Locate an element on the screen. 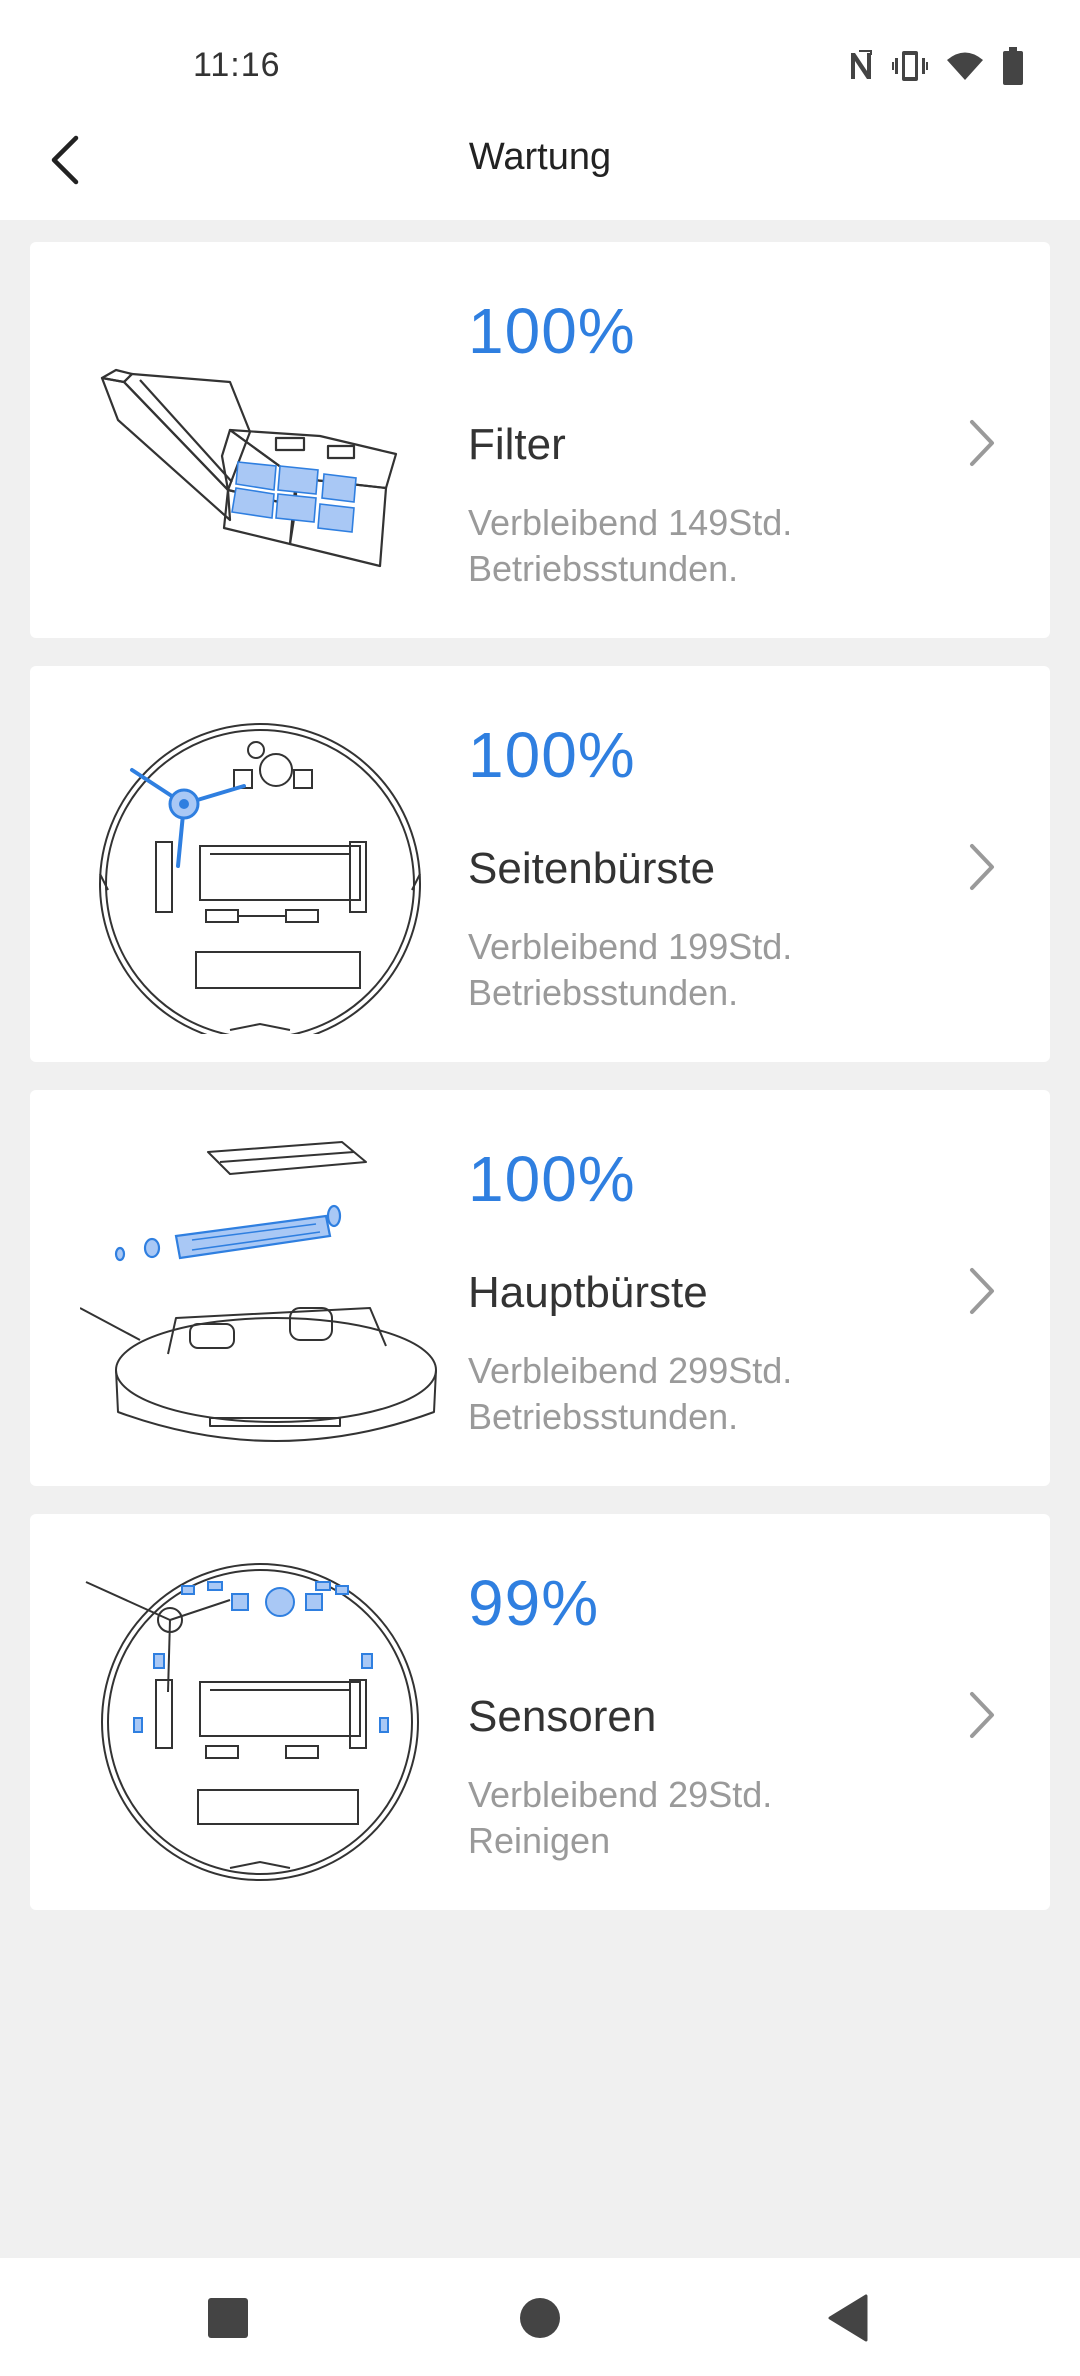  system-navigation-bar is located at coordinates (540, 2317).